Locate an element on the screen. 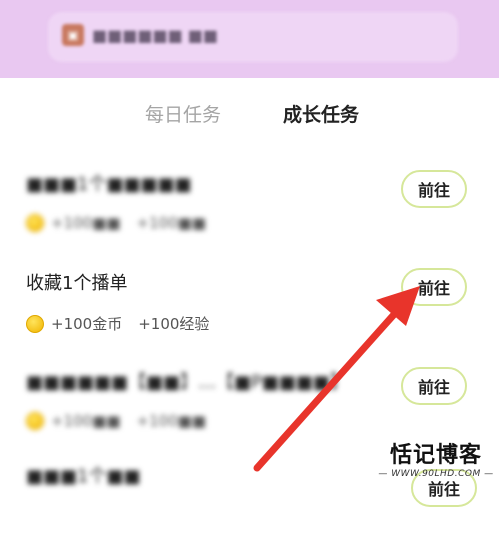  header-title: ■■■■■■ ■■ is located at coordinates (155, 35).